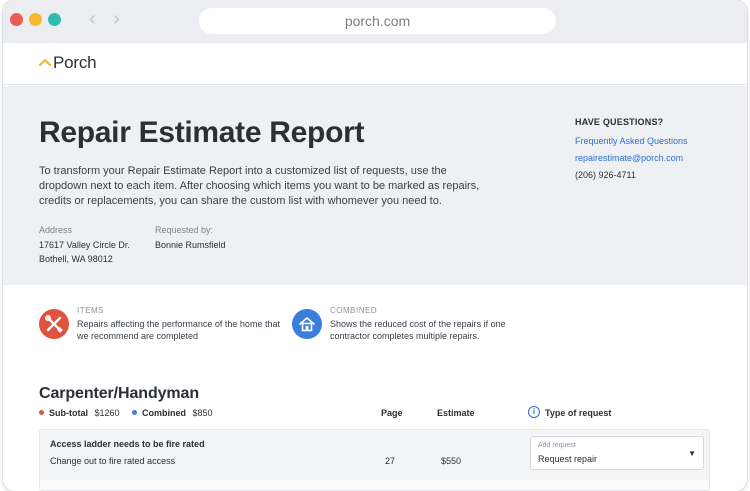 The width and height of the screenshot is (750, 491). I want to click on address-label: Address, so click(56, 230).